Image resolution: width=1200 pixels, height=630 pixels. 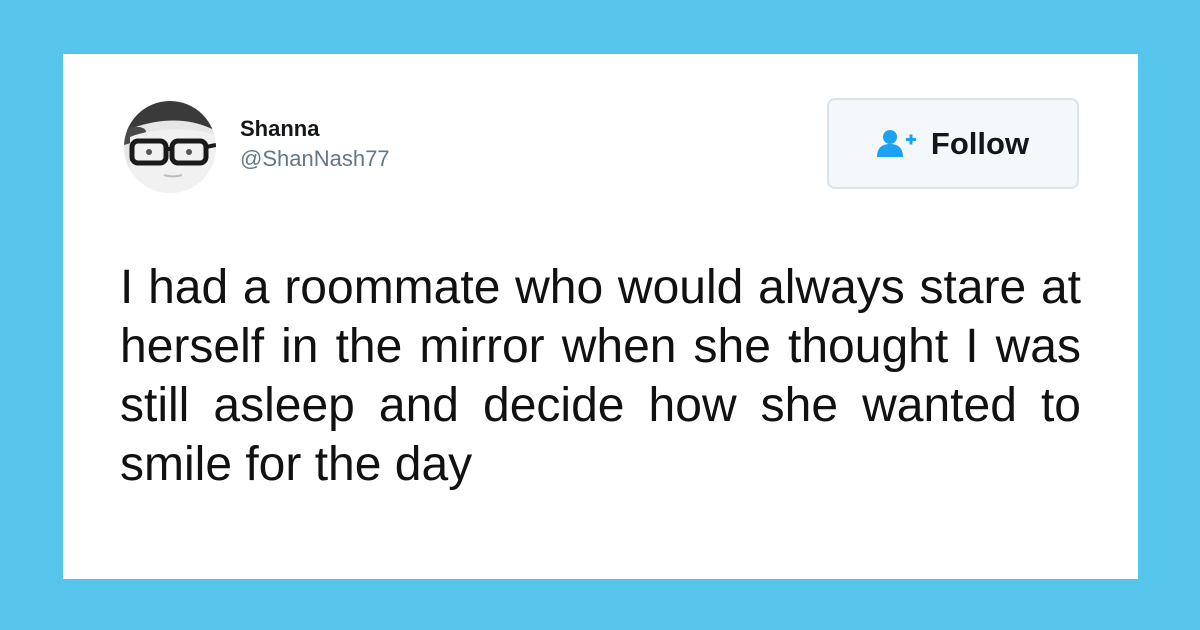 What do you see at coordinates (980, 143) in the screenshot?
I see `follow-label: Follow` at bounding box center [980, 143].